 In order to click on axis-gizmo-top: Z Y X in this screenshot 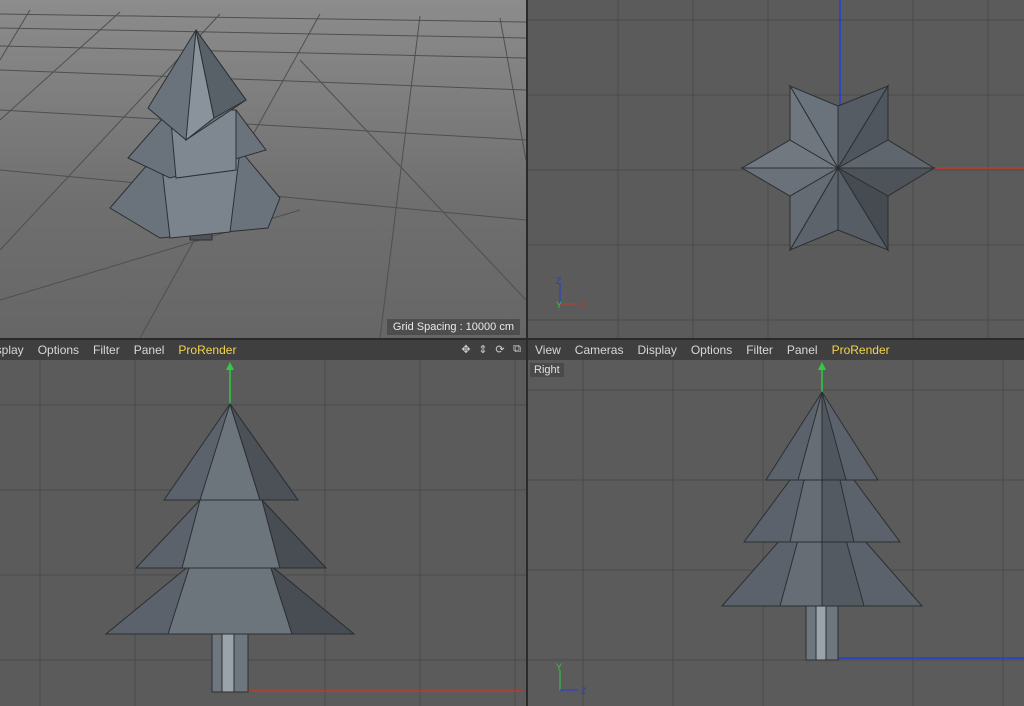, I will do `click(571, 293)`.